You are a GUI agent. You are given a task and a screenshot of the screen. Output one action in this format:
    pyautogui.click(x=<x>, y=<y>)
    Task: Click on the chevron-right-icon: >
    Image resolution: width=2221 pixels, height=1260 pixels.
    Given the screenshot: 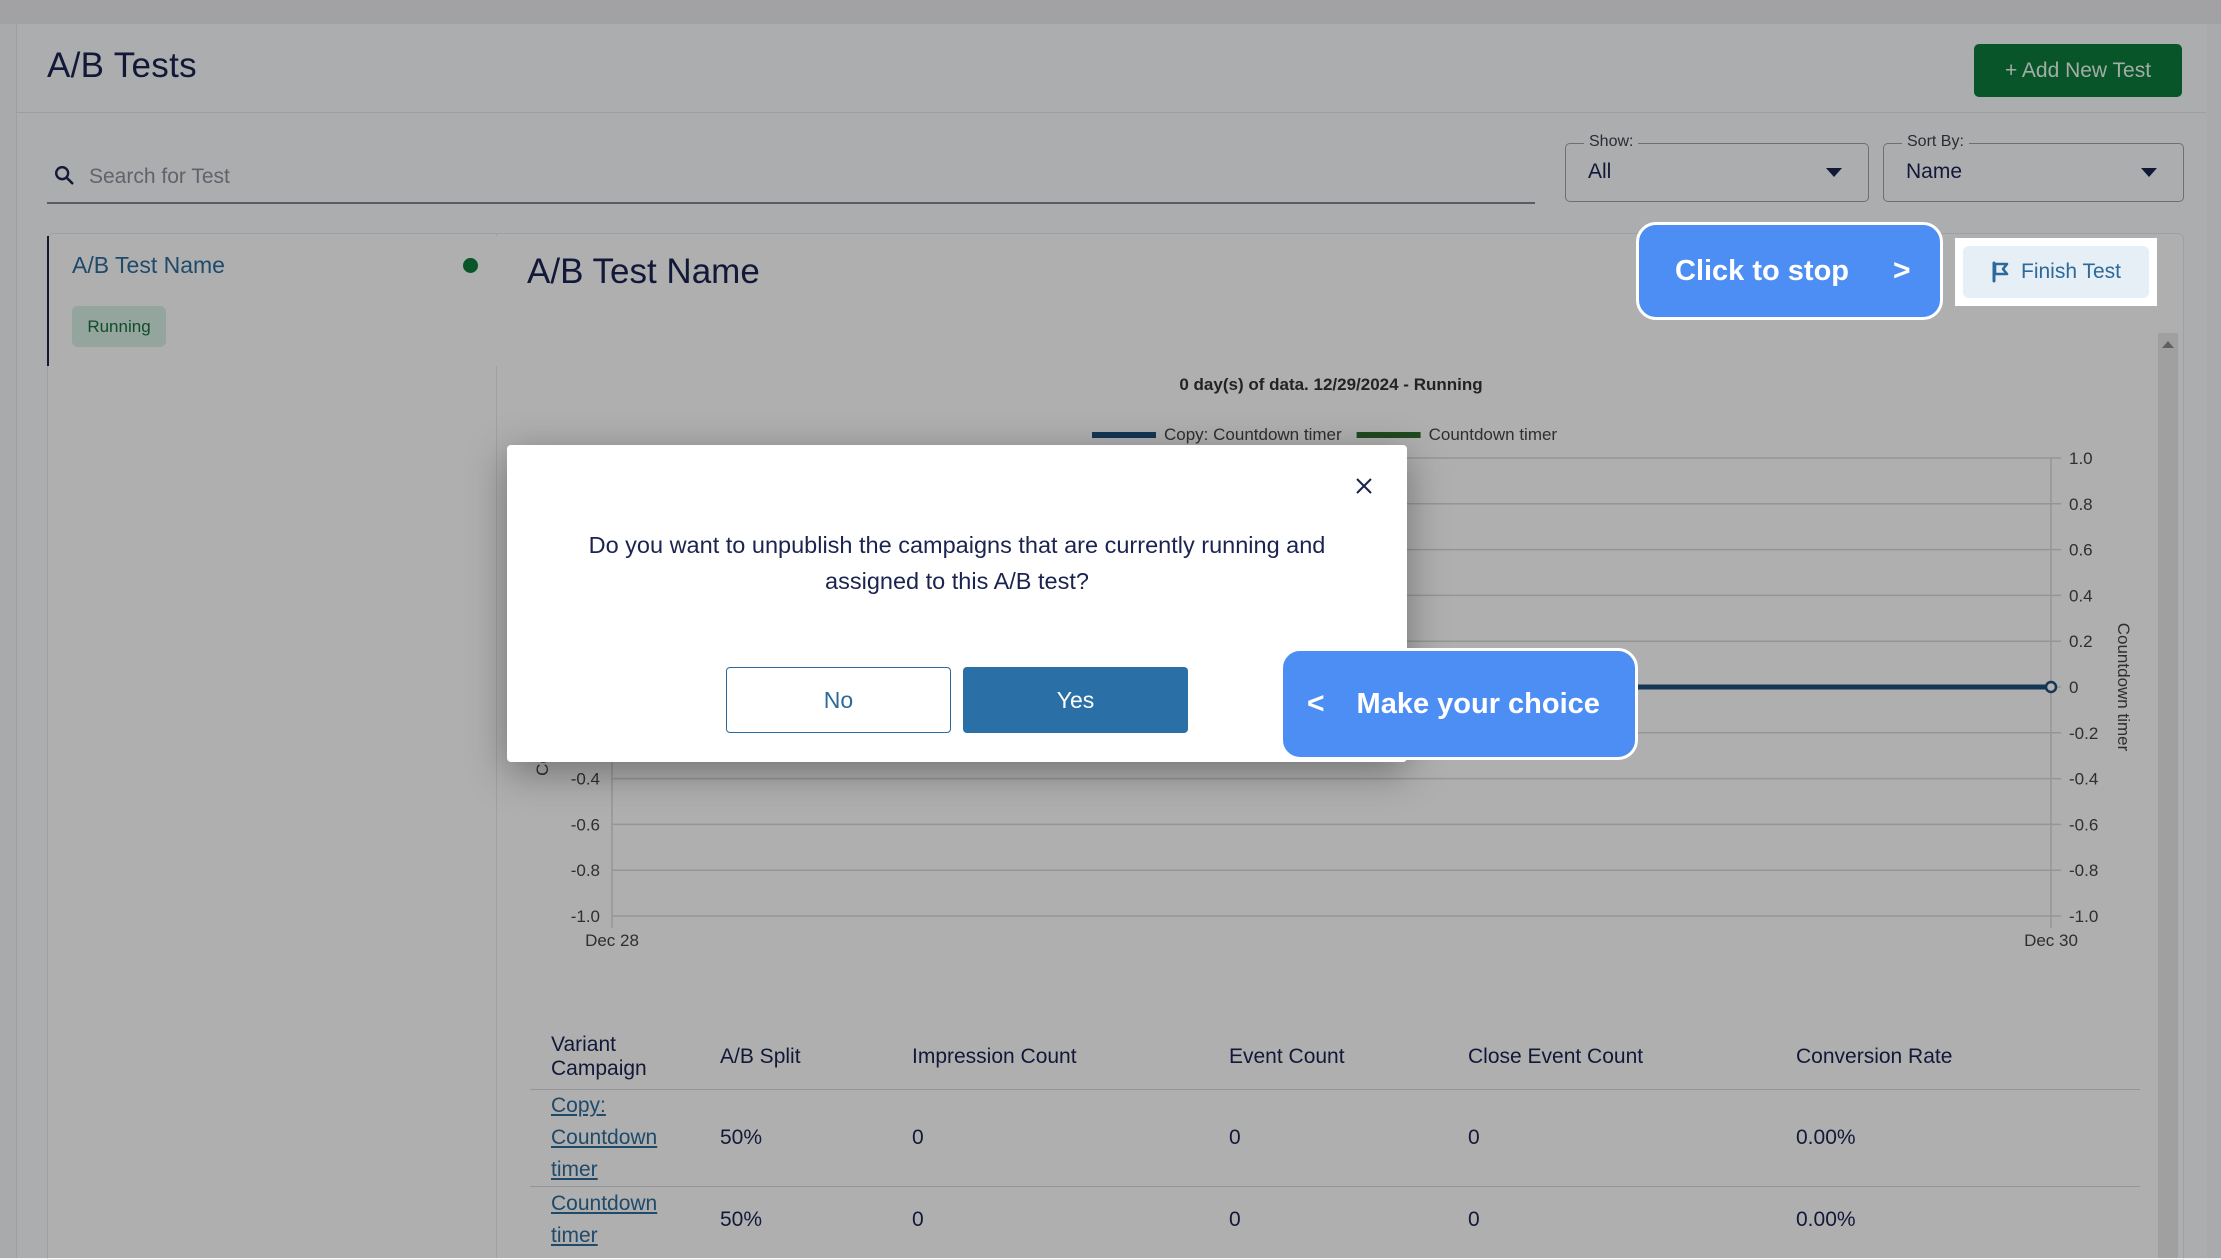 What is the action you would take?
    pyautogui.click(x=1902, y=270)
    